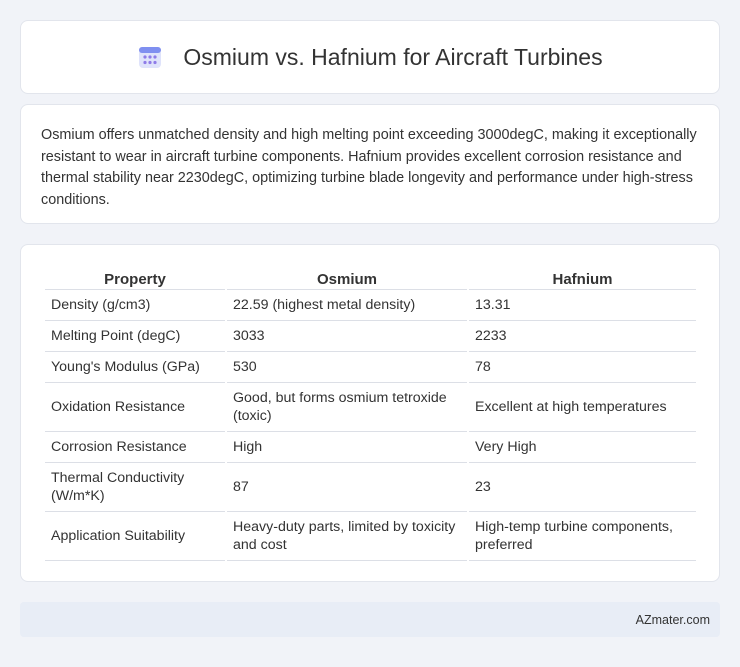 The height and width of the screenshot is (667, 740). I want to click on table-cell: 78, so click(582, 367).